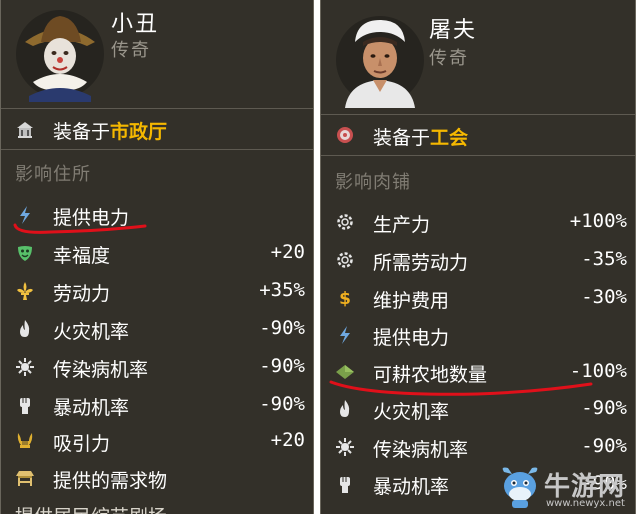 The height and width of the screenshot is (514, 639). What do you see at coordinates (345, 372) in the screenshot?
I see `farmland-icon` at bounding box center [345, 372].